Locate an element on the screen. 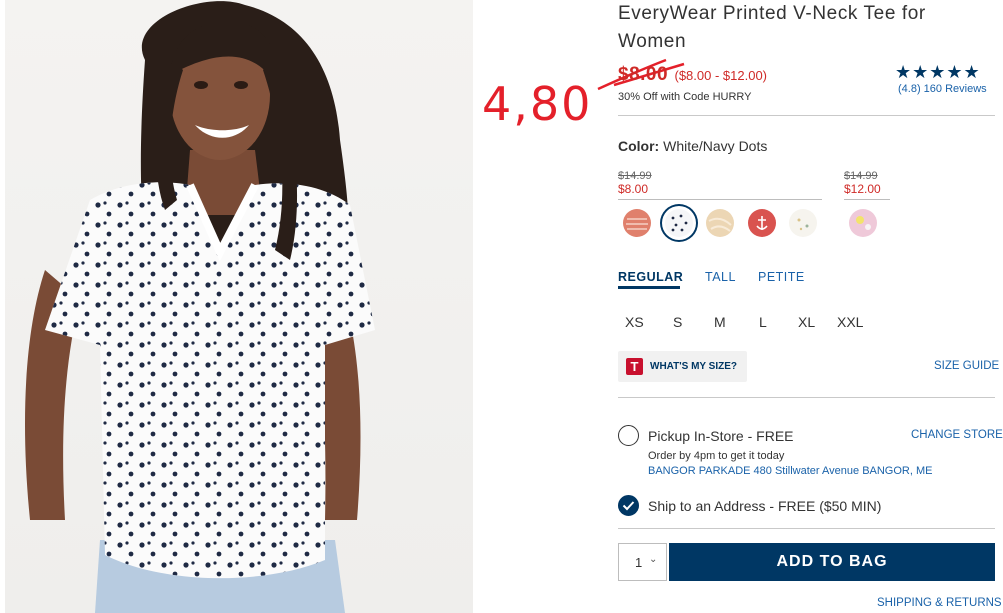 This screenshot has width=1003, height=613. whats-my-size-button: T WHAT'S MY SIZE? is located at coordinates (682, 366).